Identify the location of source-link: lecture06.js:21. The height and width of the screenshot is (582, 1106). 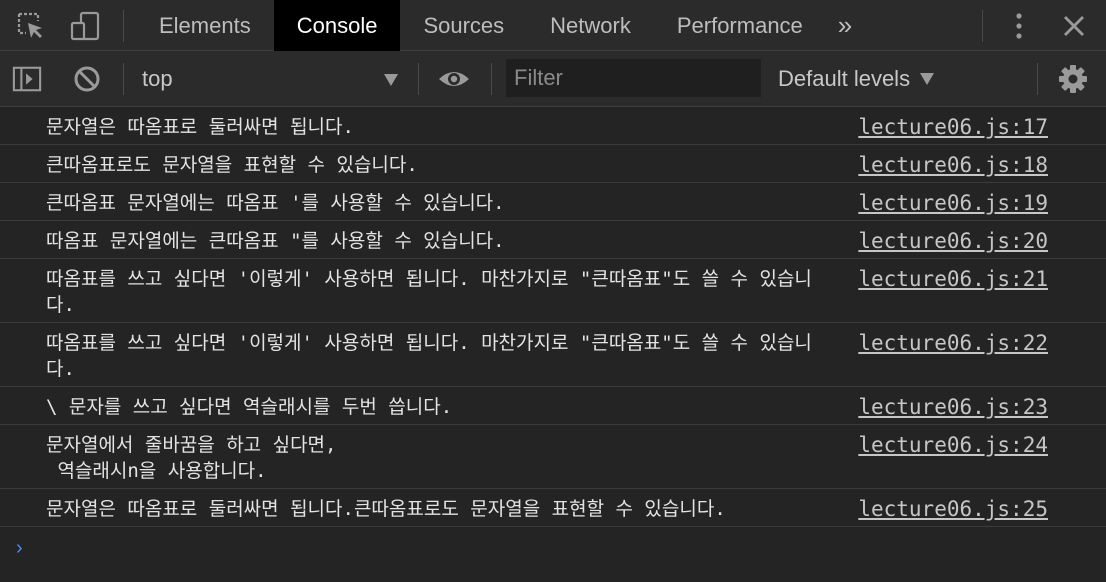
(953, 279).